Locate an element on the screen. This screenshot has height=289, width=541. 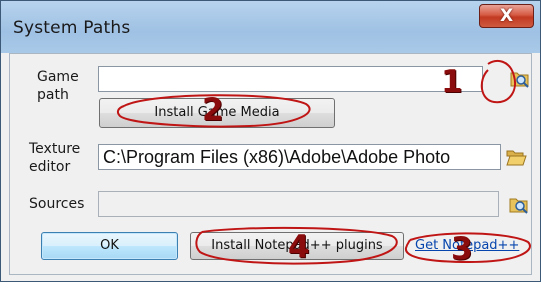
close-icon: X is located at coordinates (506, 16).